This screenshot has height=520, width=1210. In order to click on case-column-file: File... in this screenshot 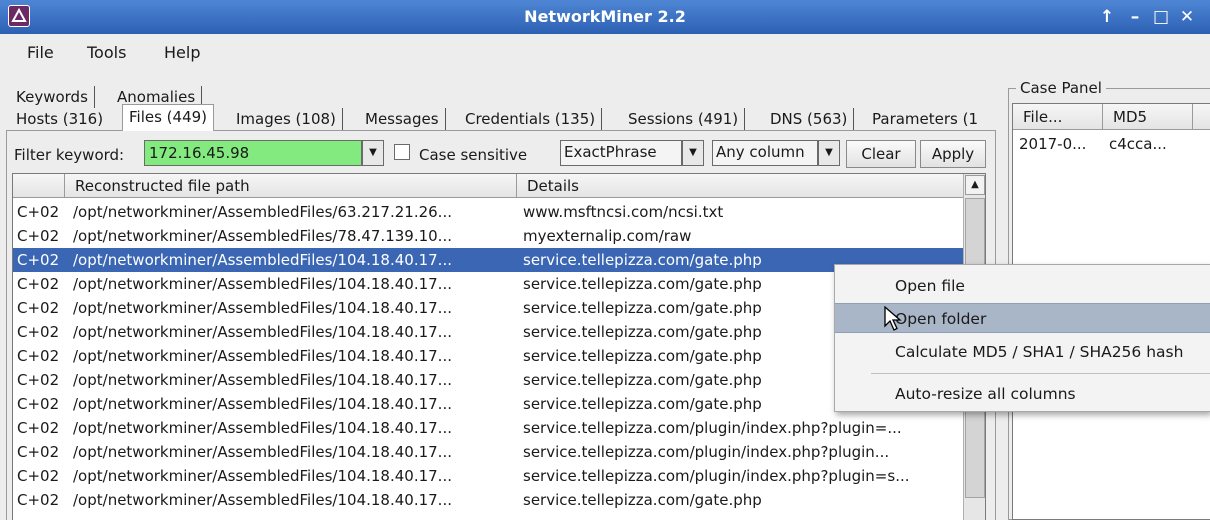, I will do `click(1058, 117)`.